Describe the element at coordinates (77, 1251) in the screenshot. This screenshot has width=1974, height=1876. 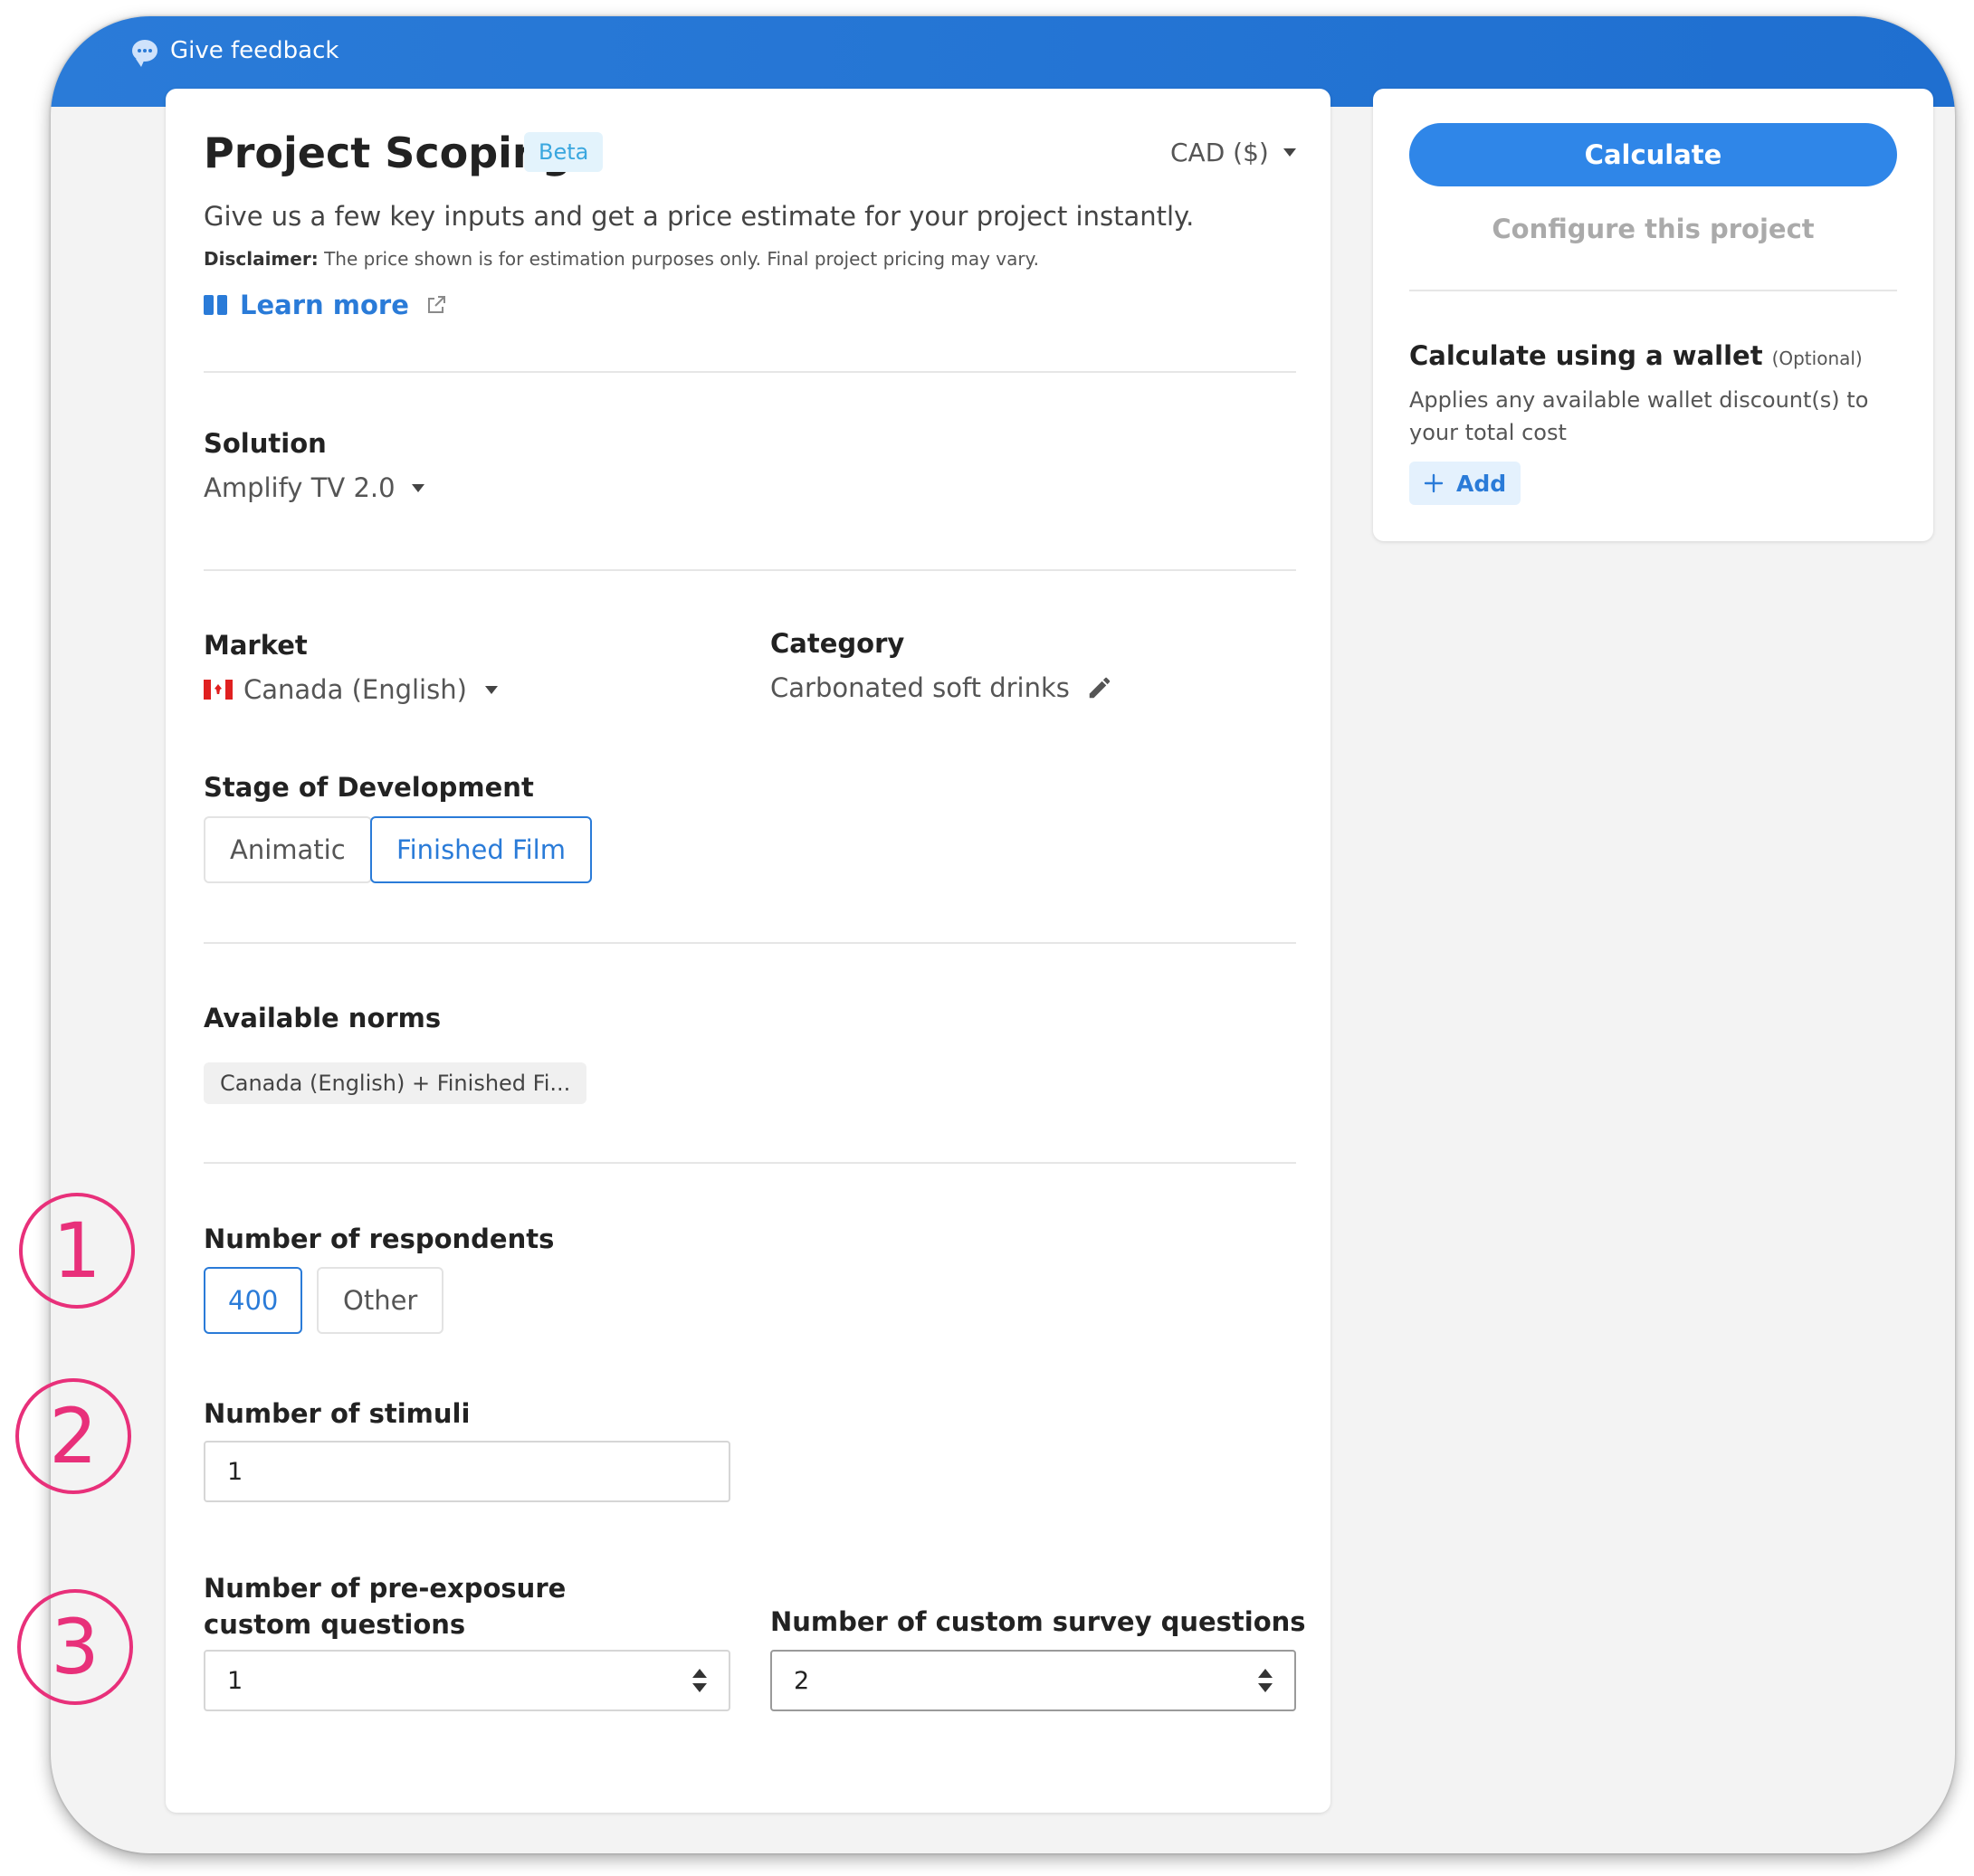
I see `annotation-1: 1` at that location.